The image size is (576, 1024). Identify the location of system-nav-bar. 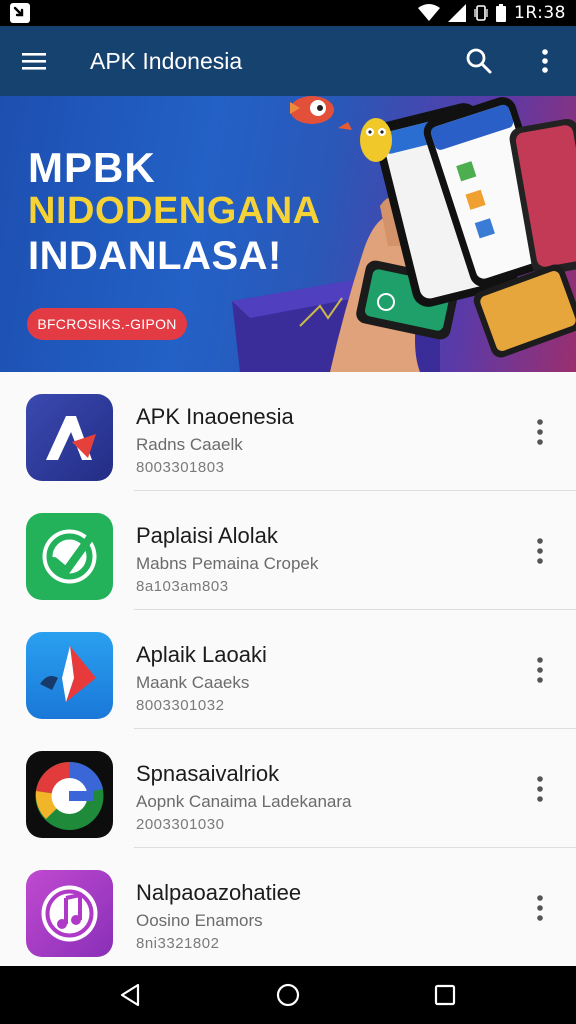
(288, 995).